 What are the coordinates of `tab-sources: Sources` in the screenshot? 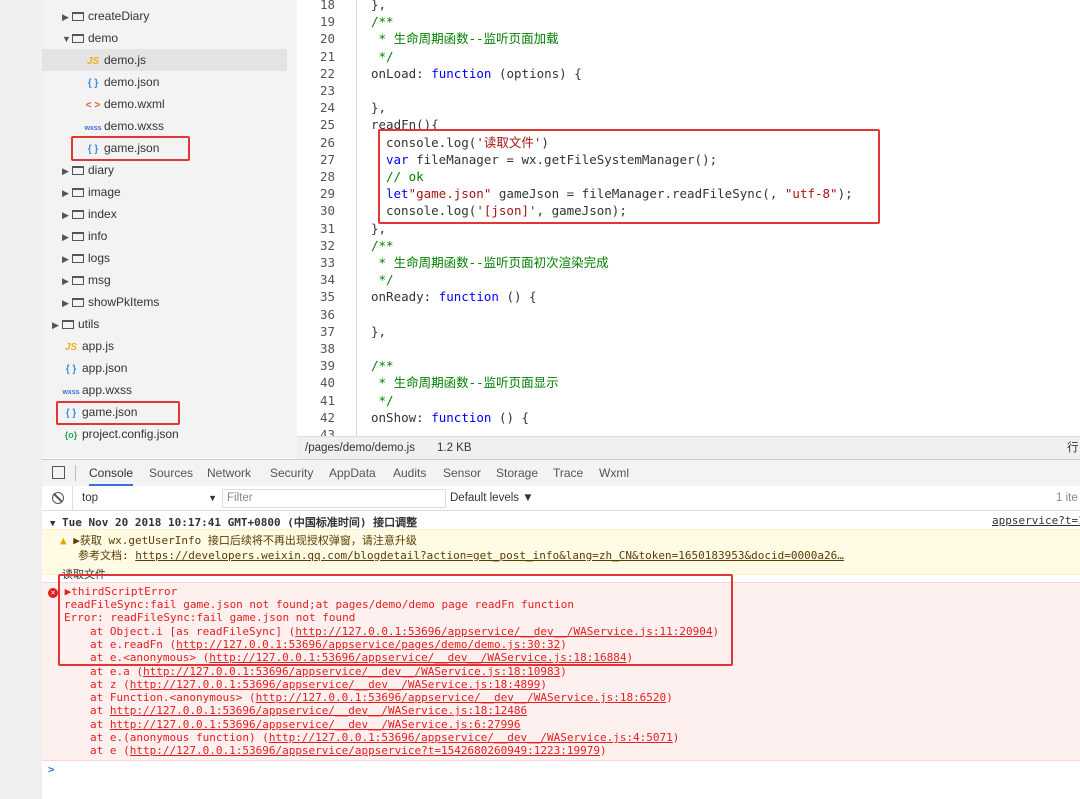 It's located at (171, 473).